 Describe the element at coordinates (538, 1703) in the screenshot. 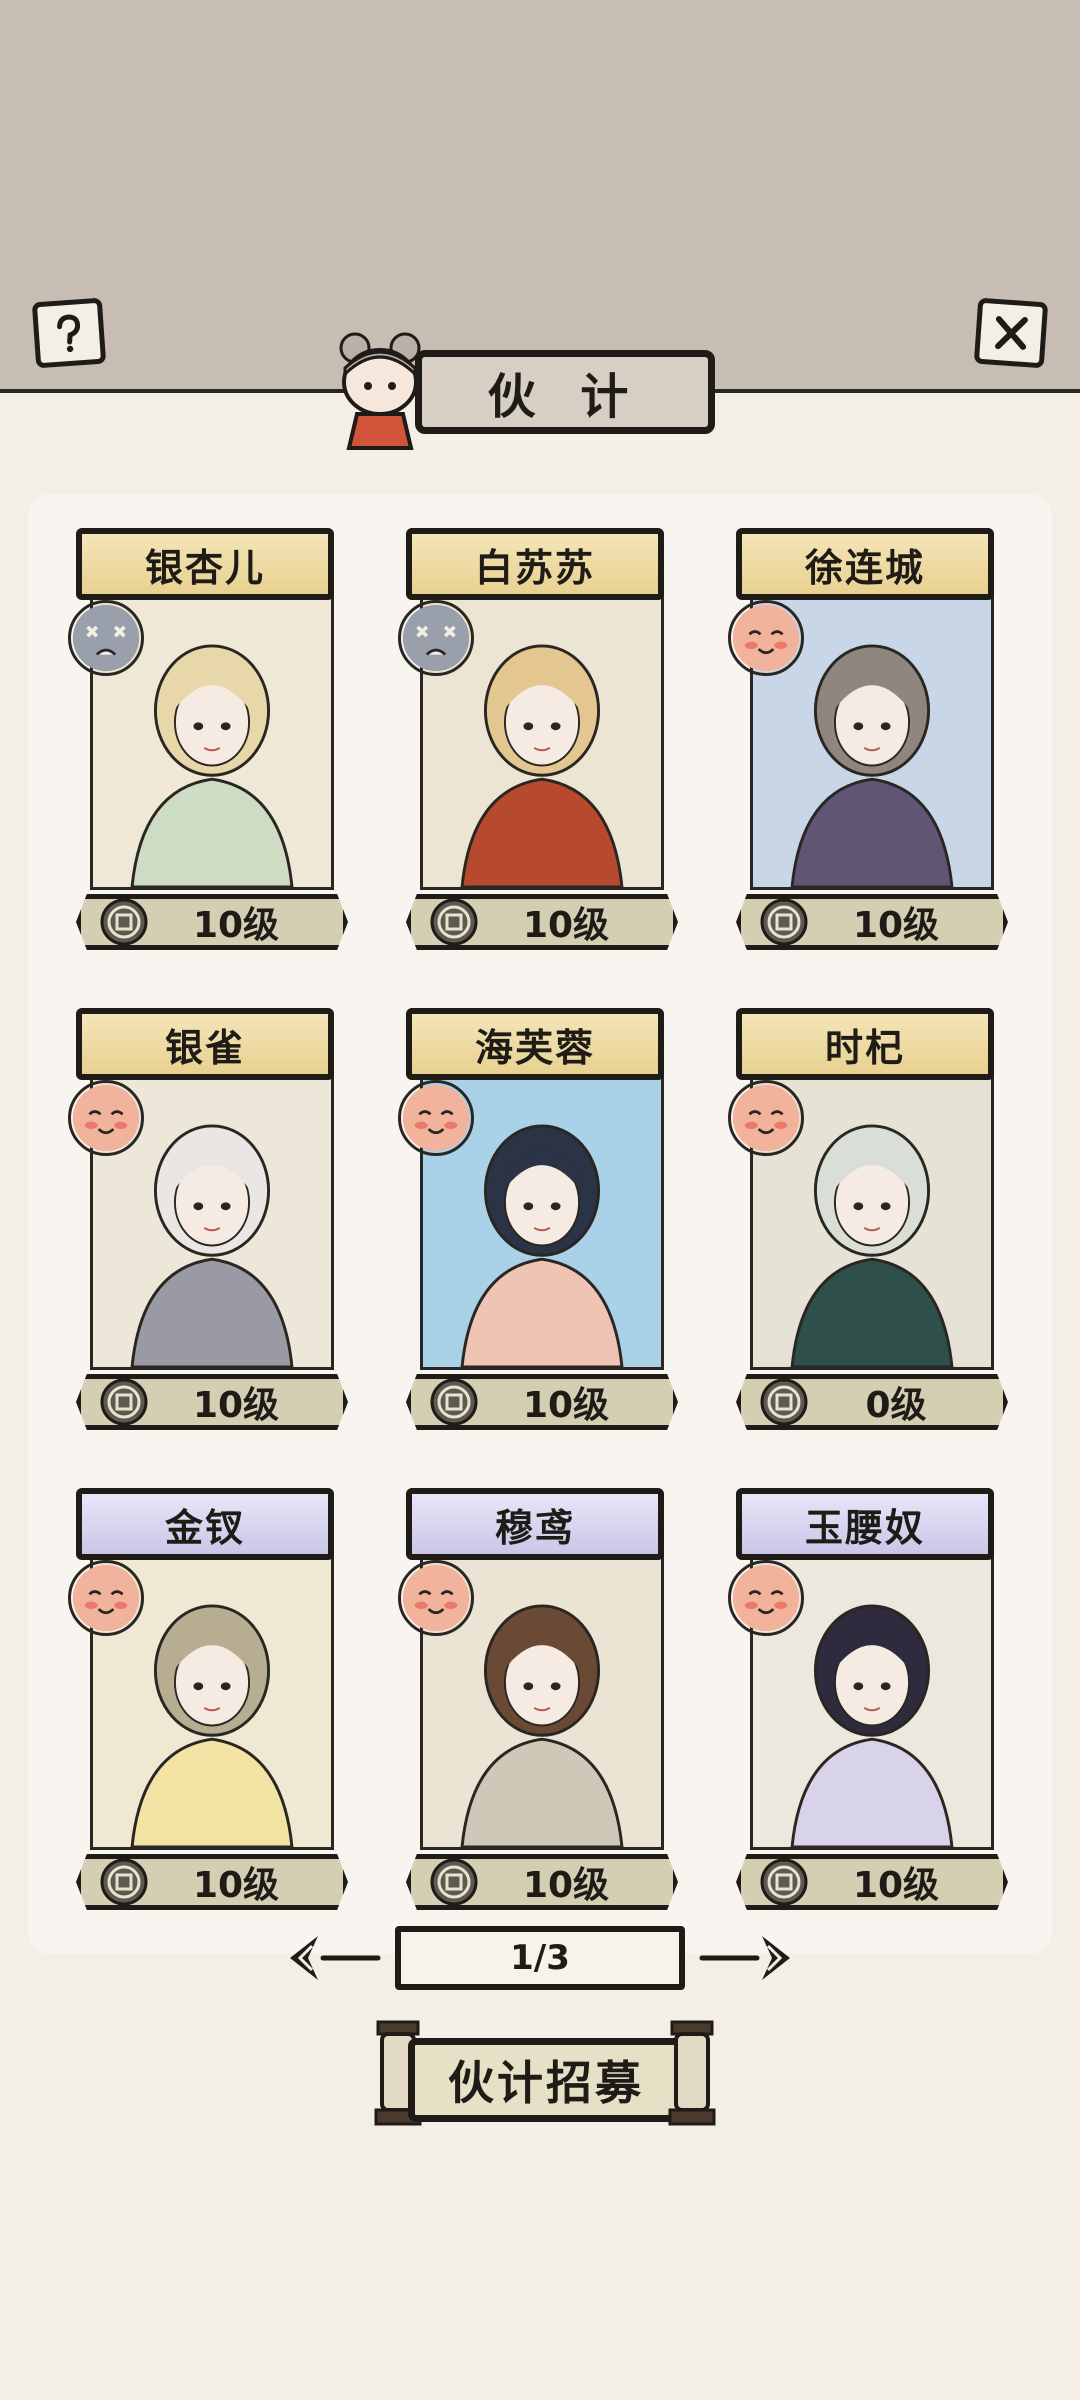

I see `partner-card: 穆鸢 10级` at that location.